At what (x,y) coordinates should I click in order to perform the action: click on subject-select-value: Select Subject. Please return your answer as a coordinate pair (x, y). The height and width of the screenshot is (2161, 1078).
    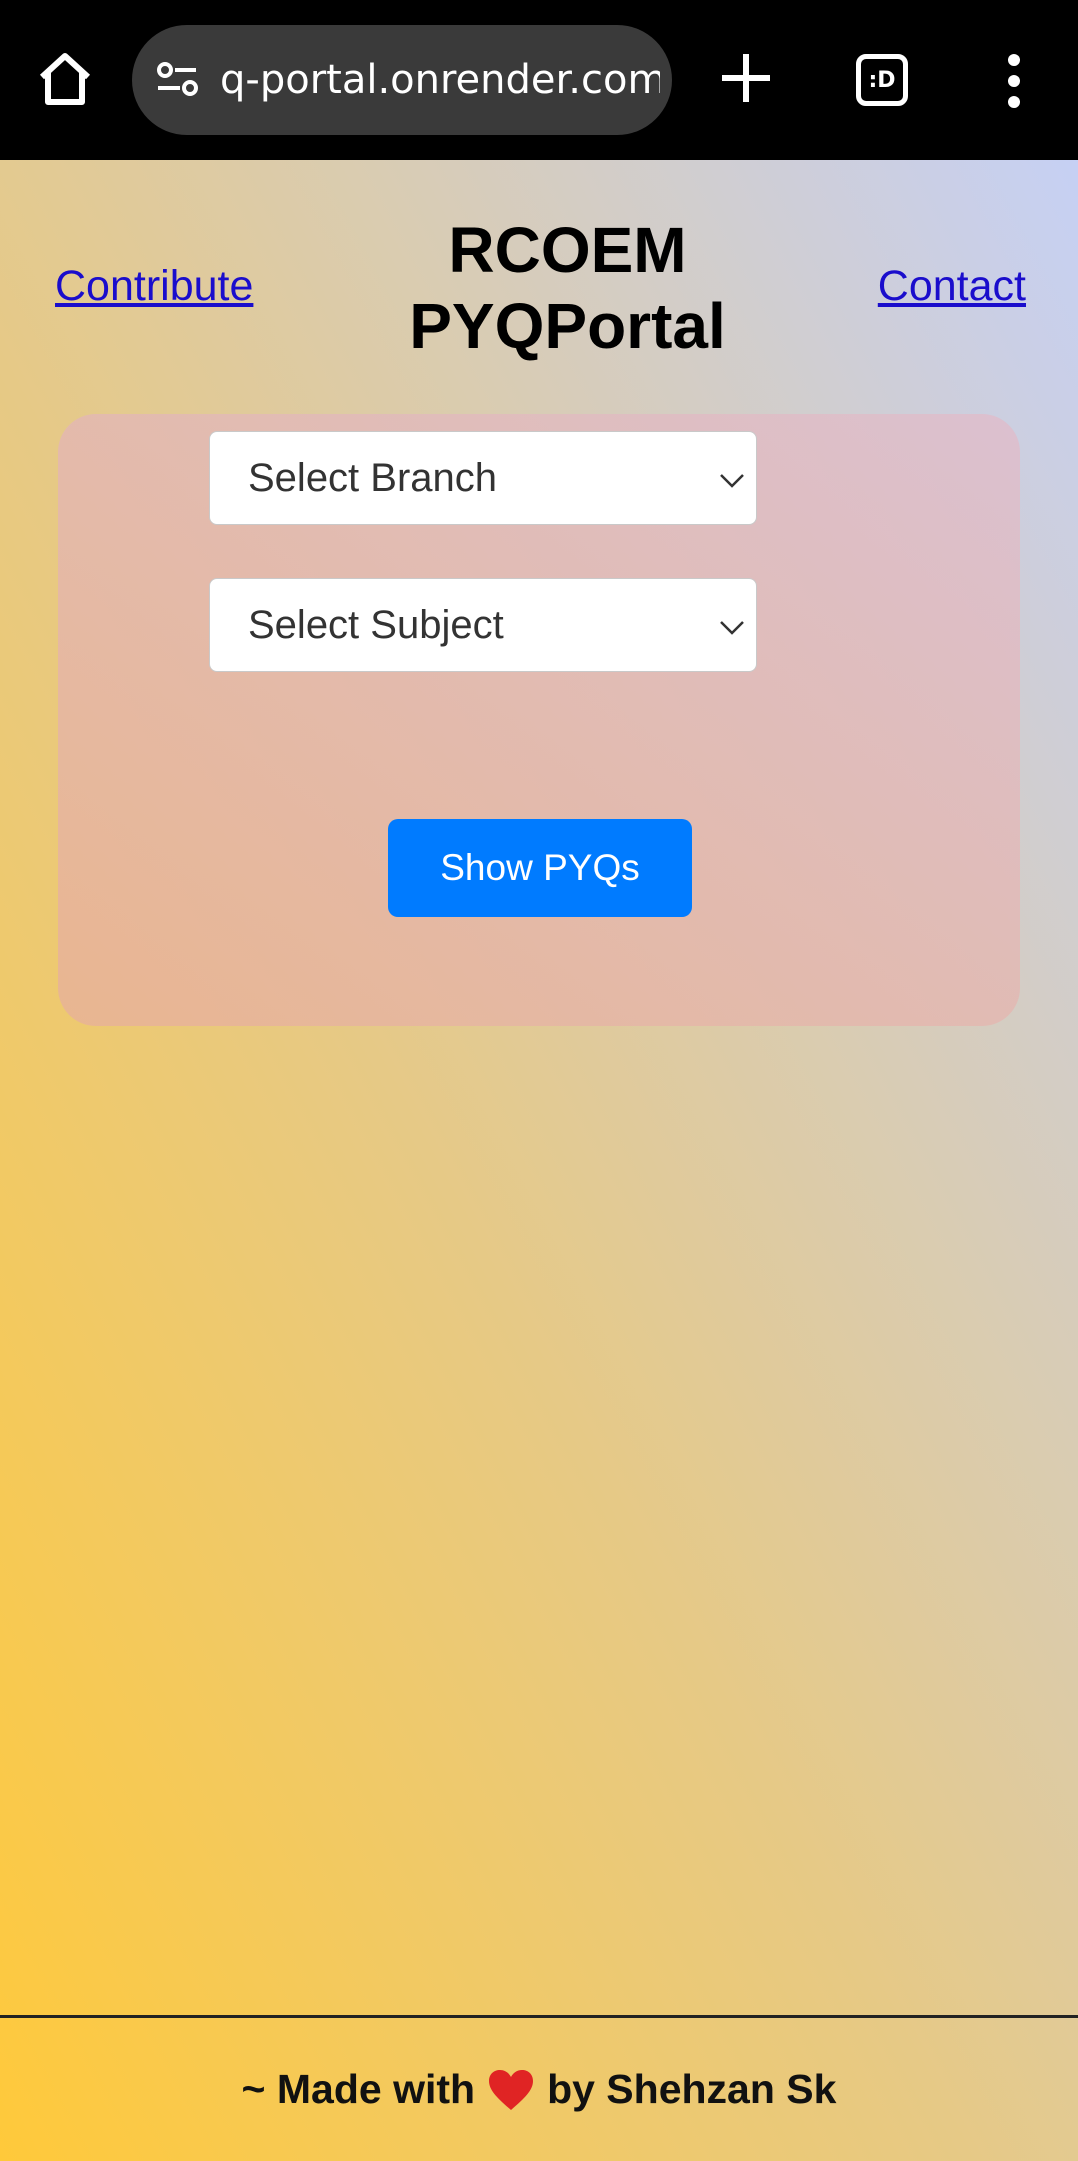
    Looking at the image, I should click on (376, 624).